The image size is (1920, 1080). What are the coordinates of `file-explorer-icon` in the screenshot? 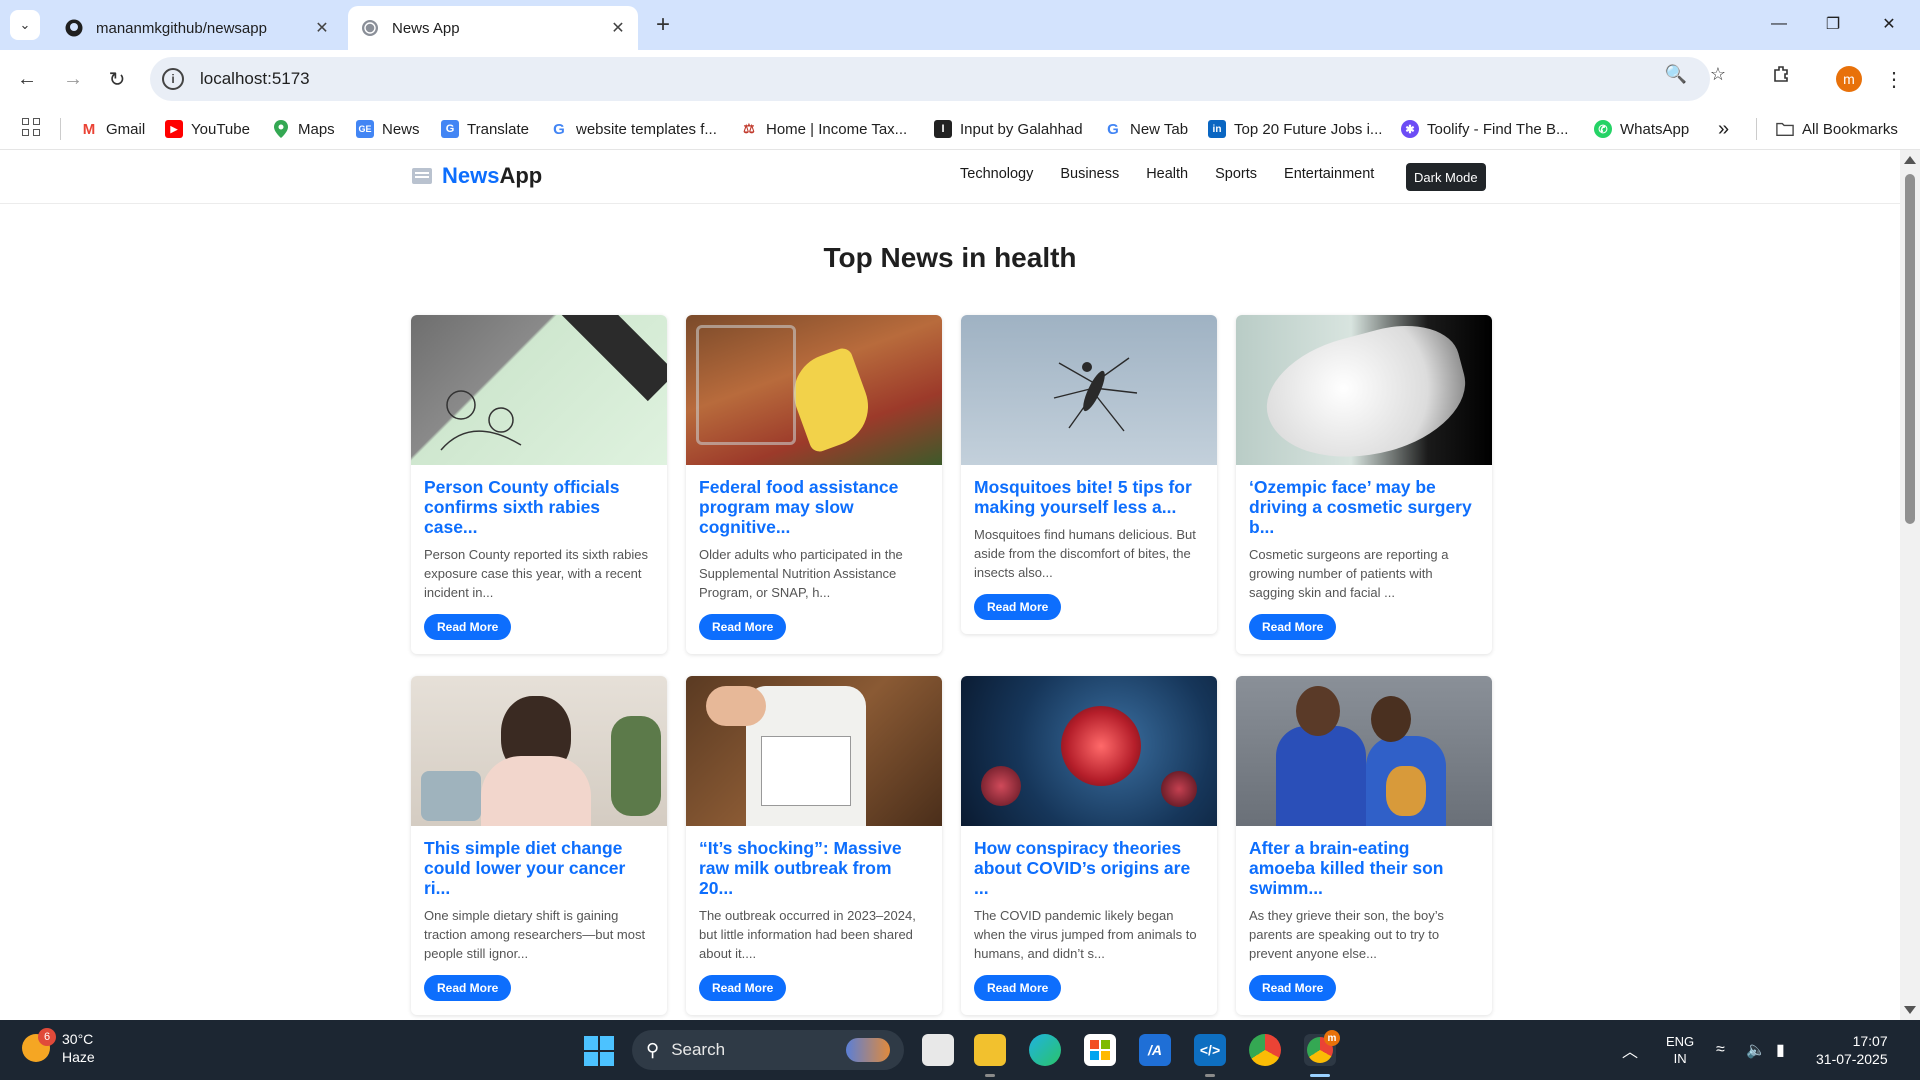 It's located at (990, 1050).